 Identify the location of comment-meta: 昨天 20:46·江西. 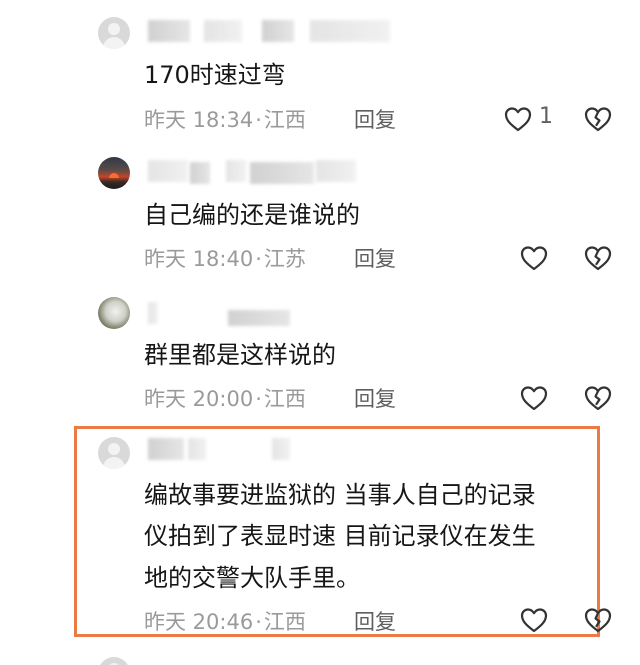
(225, 622).